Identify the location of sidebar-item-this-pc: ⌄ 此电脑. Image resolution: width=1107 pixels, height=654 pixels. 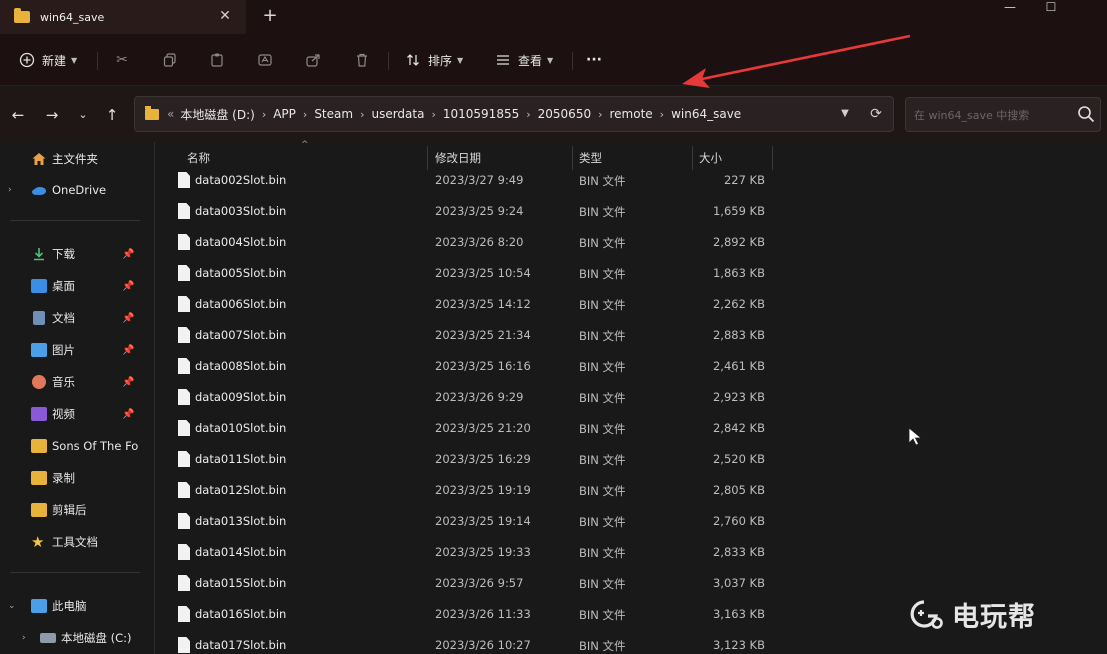
(75, 606).